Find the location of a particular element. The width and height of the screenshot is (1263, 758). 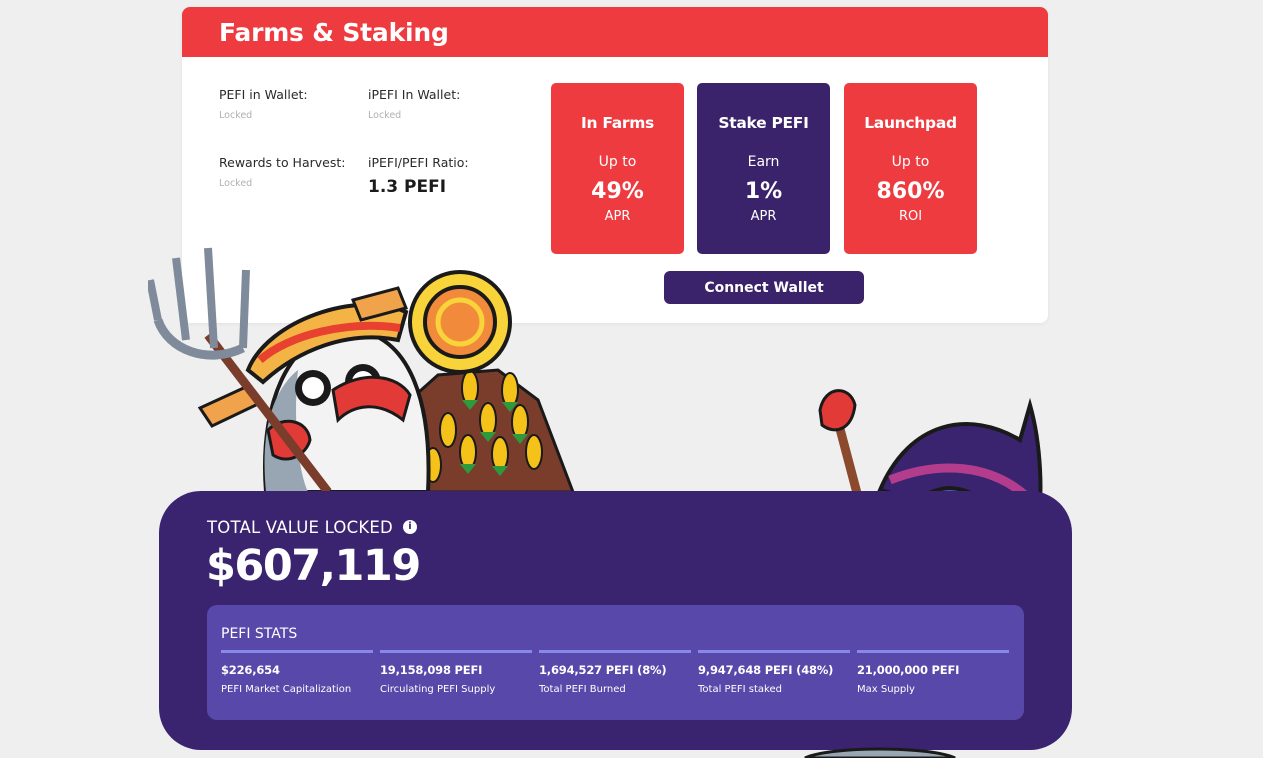

stat-market-cap: $226,654 PEFI Market Capitalization is located at coordinates (297, 672).